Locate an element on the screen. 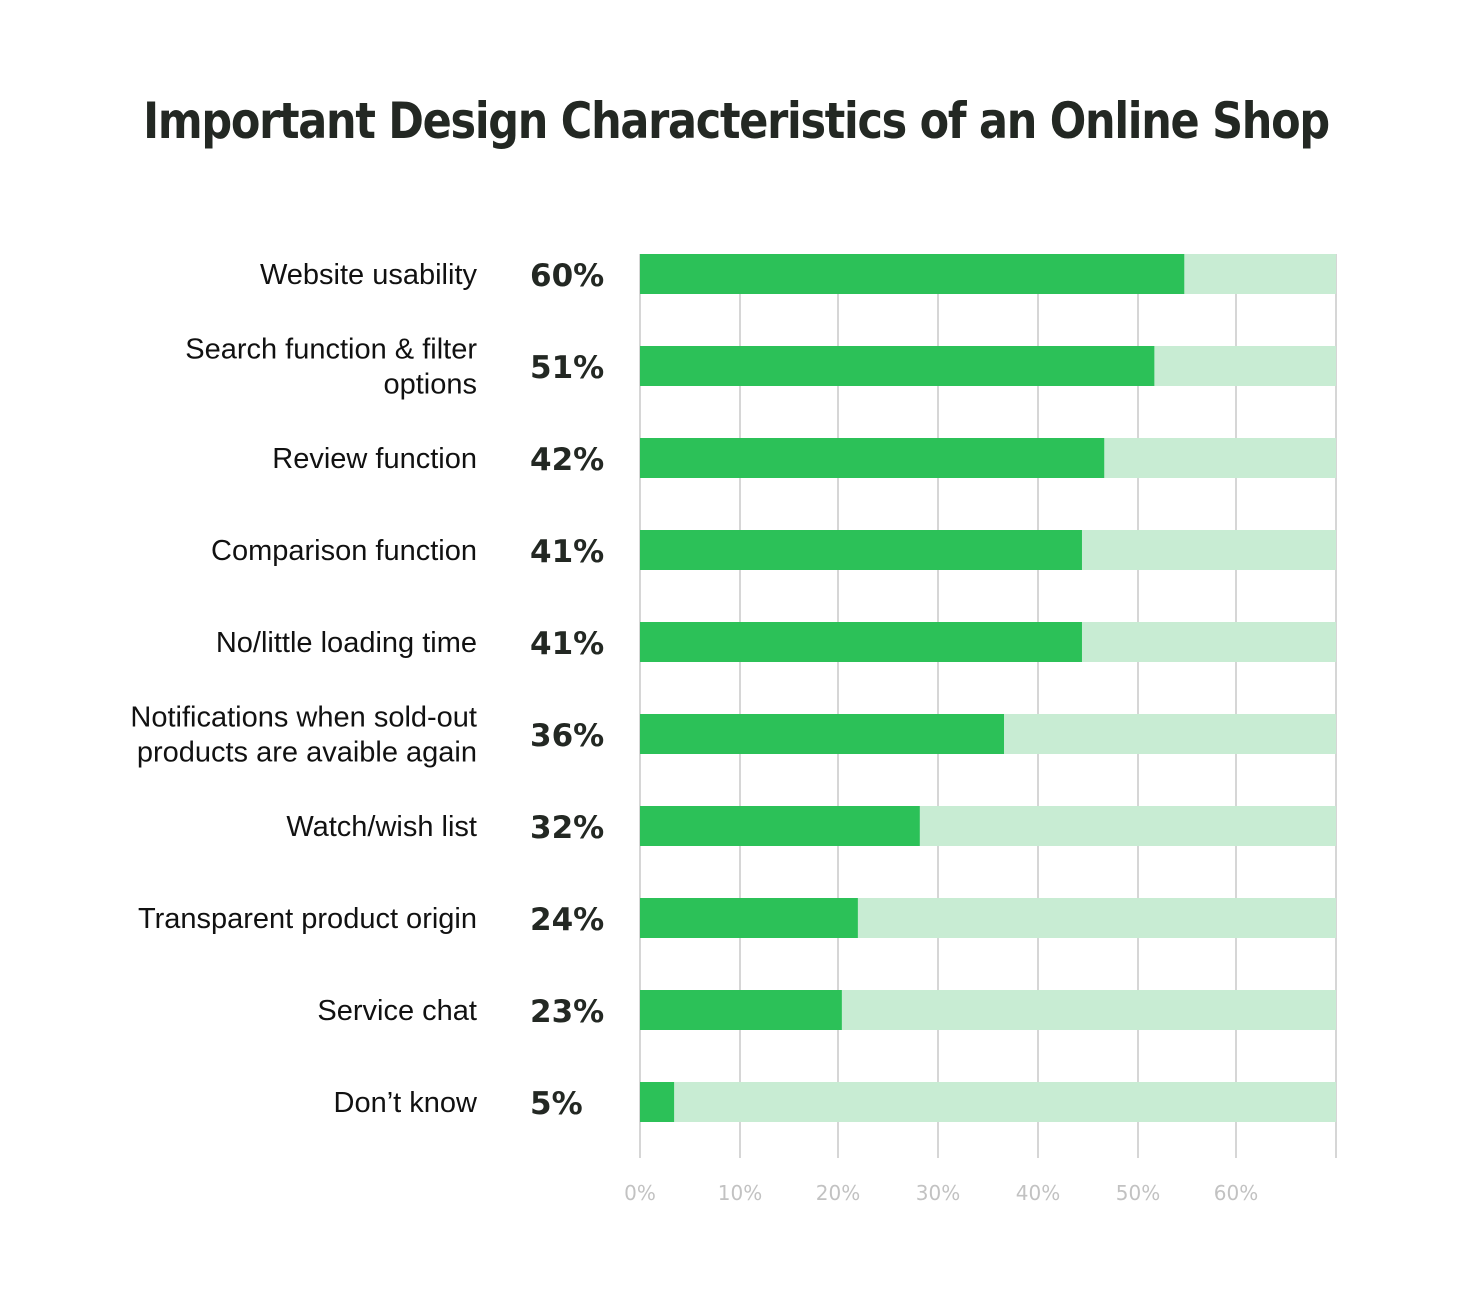  category-label: Website usability is located at coordinates (369, 275).